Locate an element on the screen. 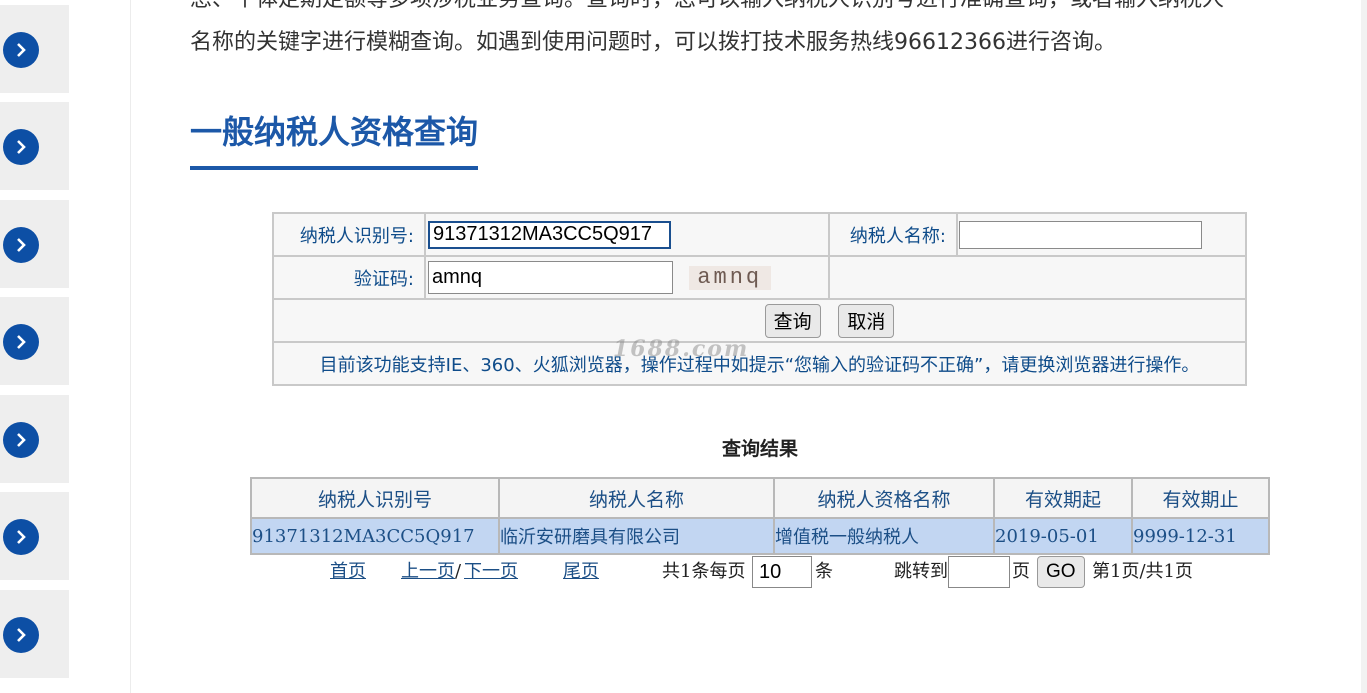  last-page-link: 尾页 is located at coordinates (581, 572).